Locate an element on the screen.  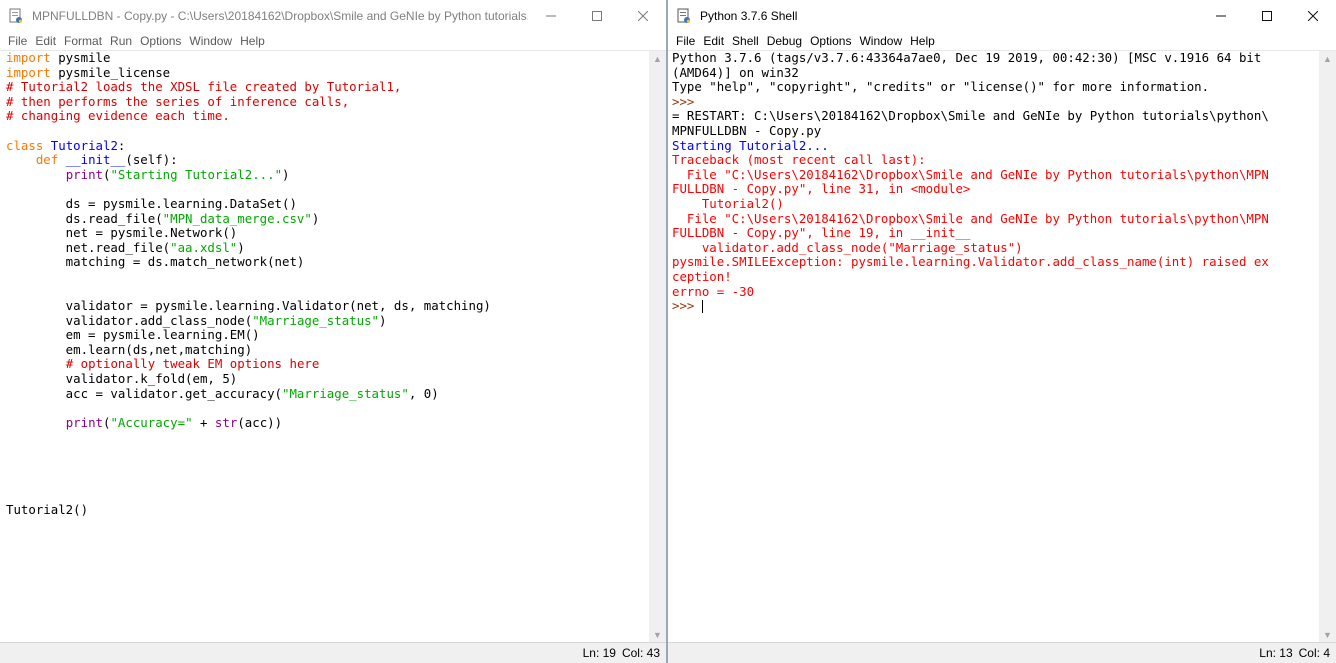
shell-scrollbar: ▲ ▼ is located at coordinates (1327, 347).